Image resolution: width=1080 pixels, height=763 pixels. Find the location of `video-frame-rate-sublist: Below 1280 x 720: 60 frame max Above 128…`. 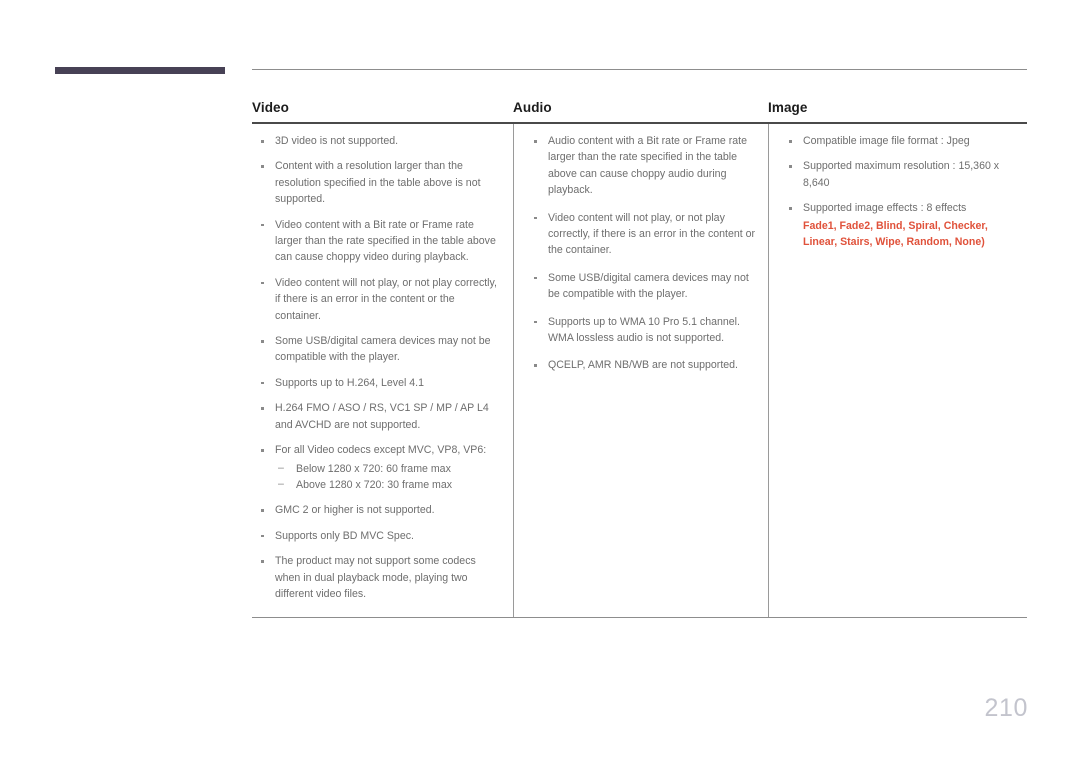

video-frame-rate-sublist: Below 1280 x 720: 60 frame max Above 128… is located at coordinates (389, 476).